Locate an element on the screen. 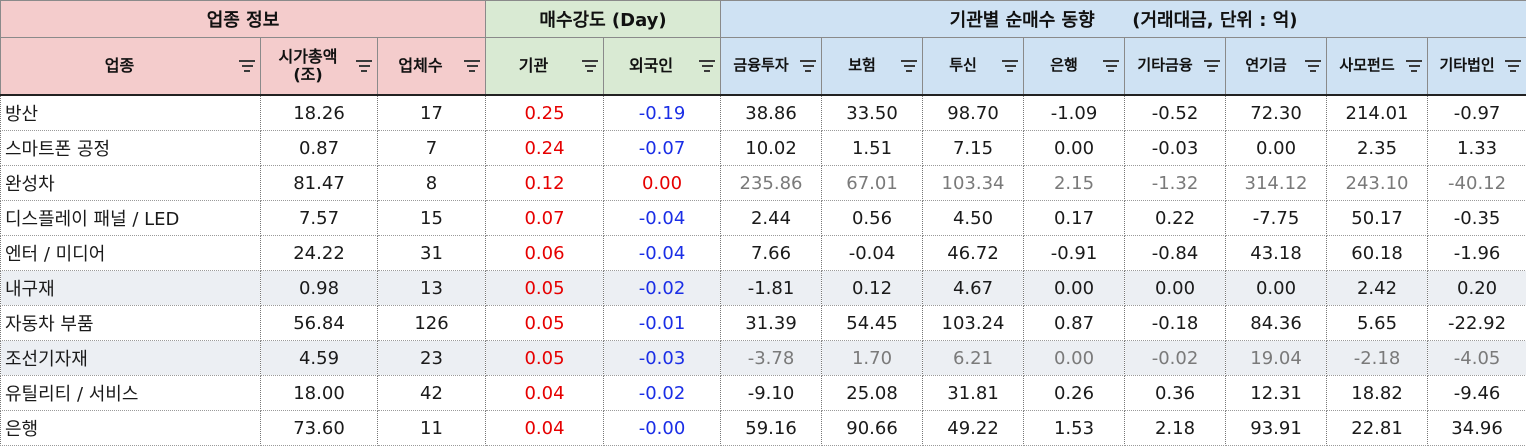  other-corp-cell: -9.46 is located at coordinates (1477, 393).